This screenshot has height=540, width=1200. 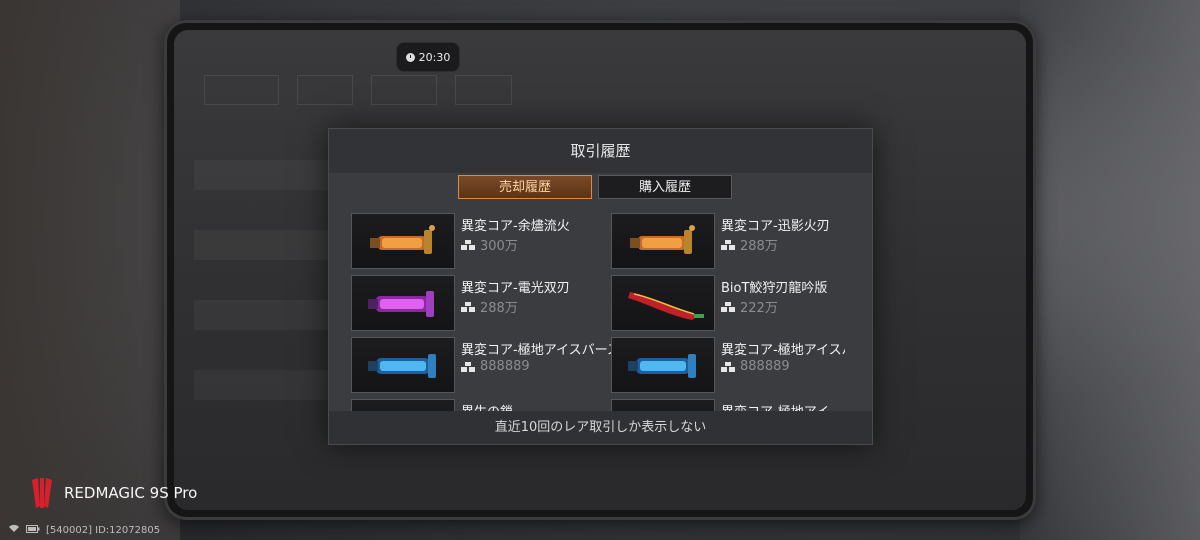 What do you see at coordinates (759, 308) in the screenshot?
I see `item-price: 222万` at bounding box center [759, 308].